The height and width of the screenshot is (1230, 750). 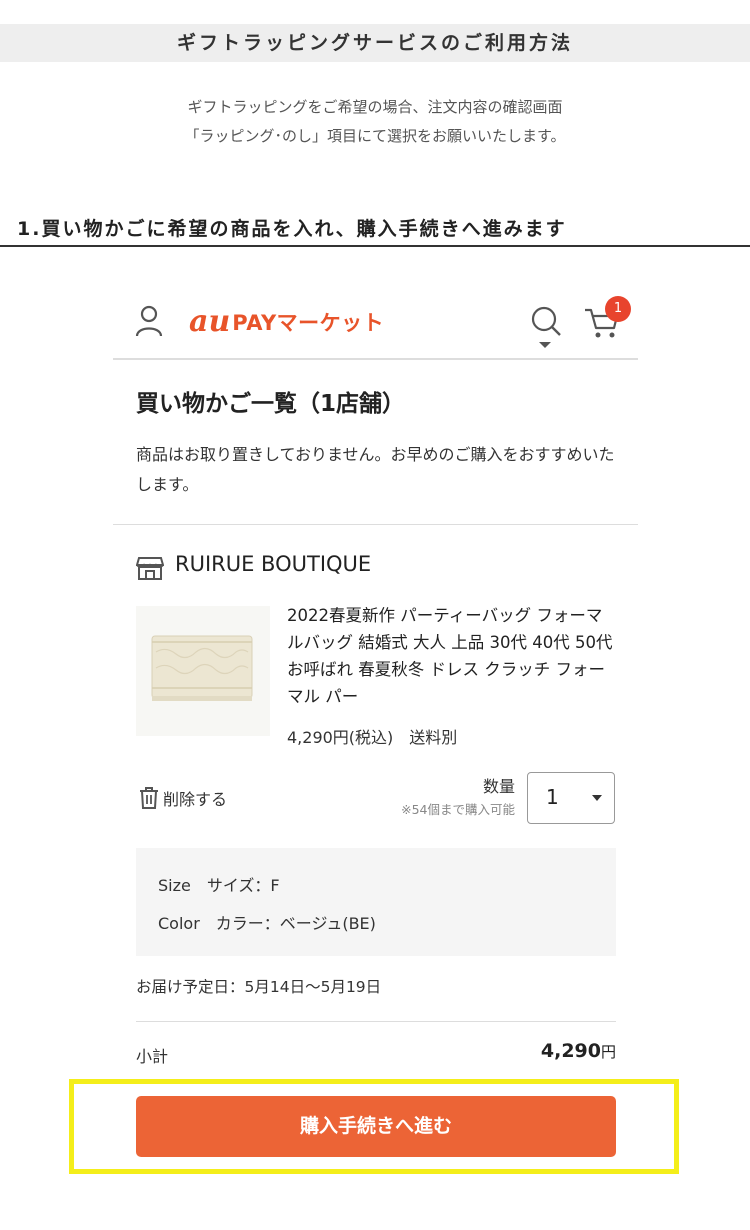 I want to click on chevron-down-icon, so click(x=597, y=798).